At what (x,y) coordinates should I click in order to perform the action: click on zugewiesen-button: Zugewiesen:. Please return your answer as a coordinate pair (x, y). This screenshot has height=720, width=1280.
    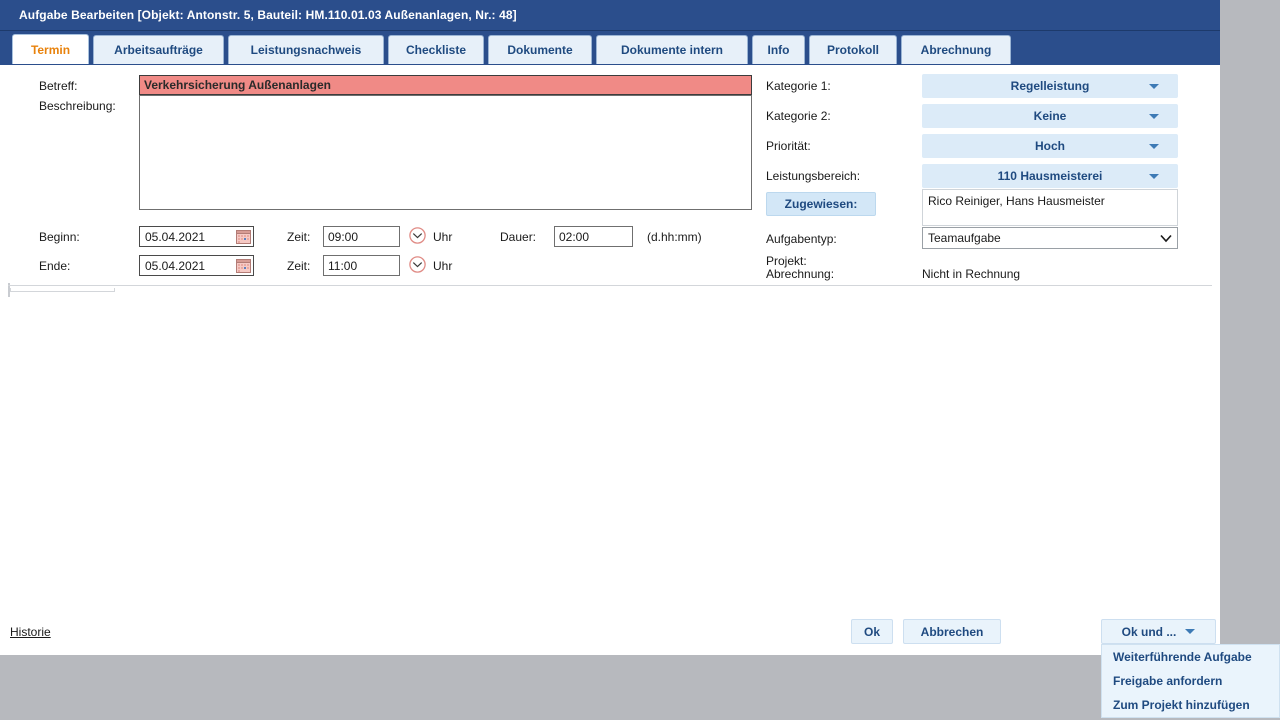
    Looking at the image, I should click on (821, 204).